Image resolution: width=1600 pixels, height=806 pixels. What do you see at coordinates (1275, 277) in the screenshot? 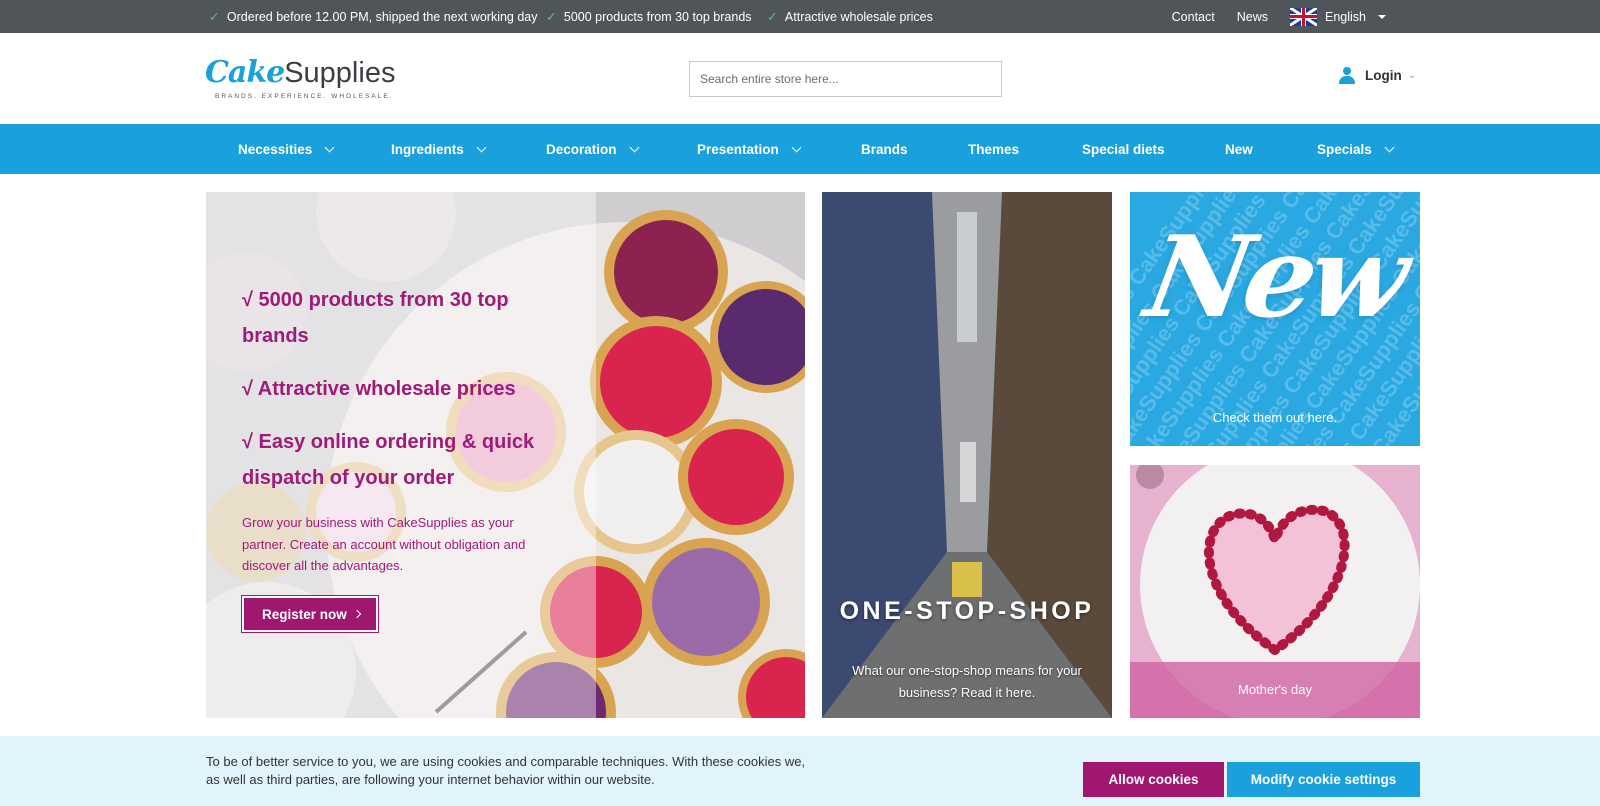
I see `new-title: New` at bounding box center [1275, 277].